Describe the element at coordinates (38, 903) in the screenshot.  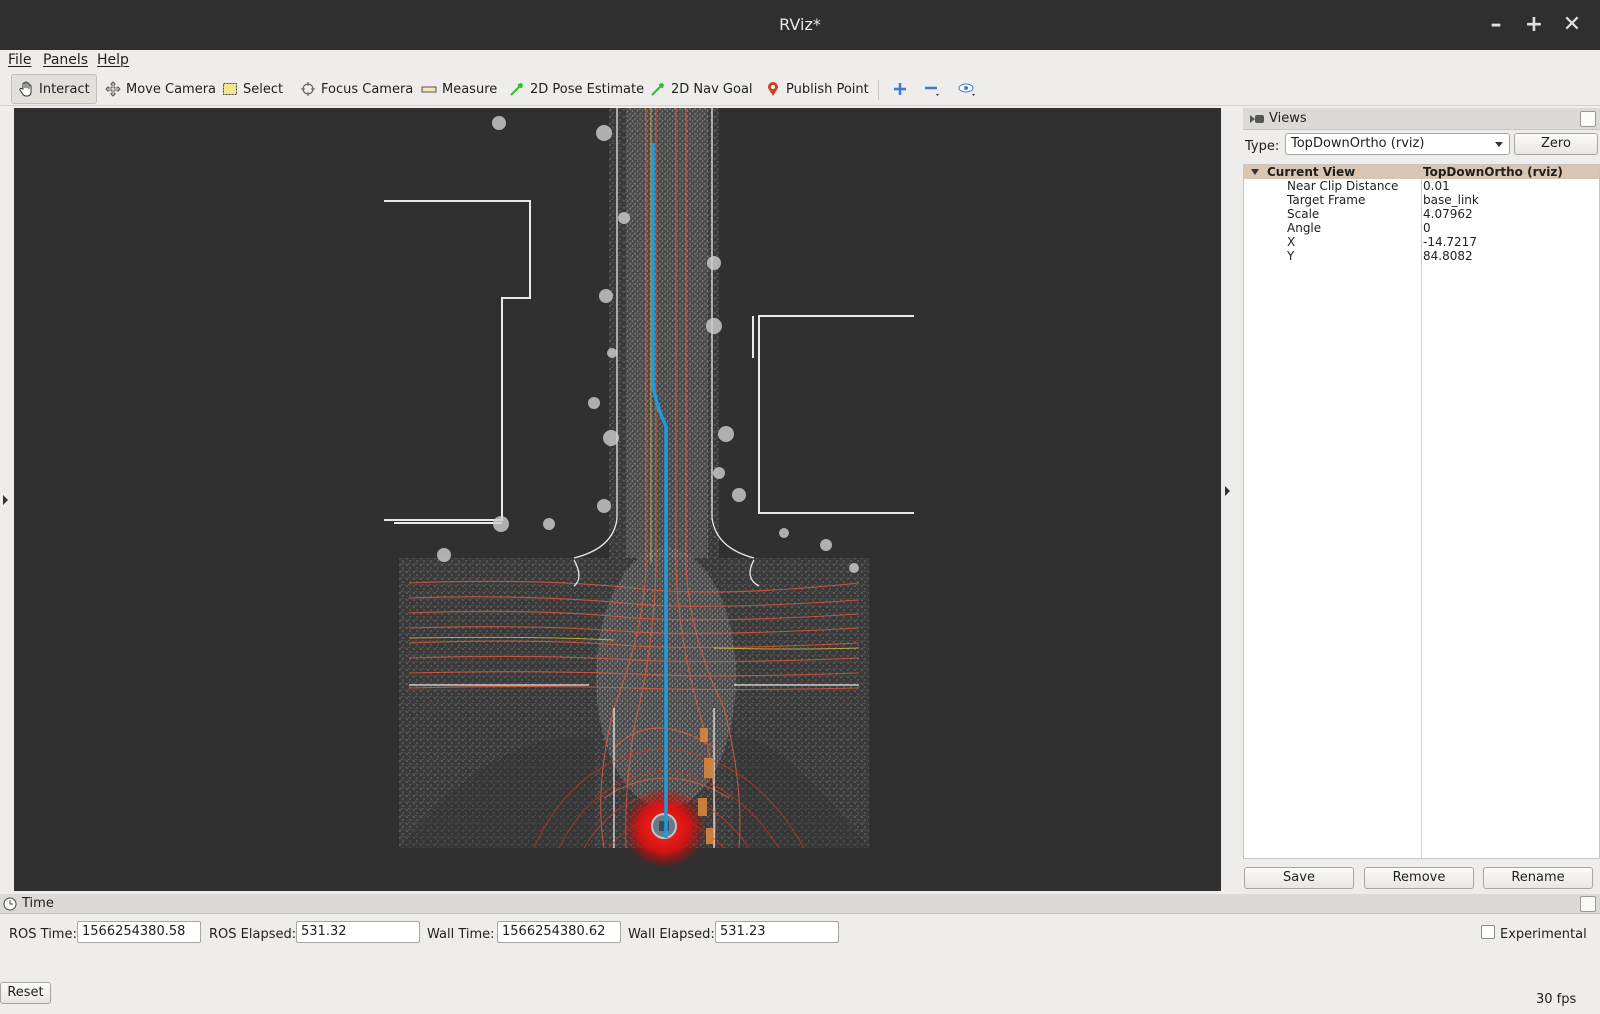
I see `time-panel-title: Time` at that location.